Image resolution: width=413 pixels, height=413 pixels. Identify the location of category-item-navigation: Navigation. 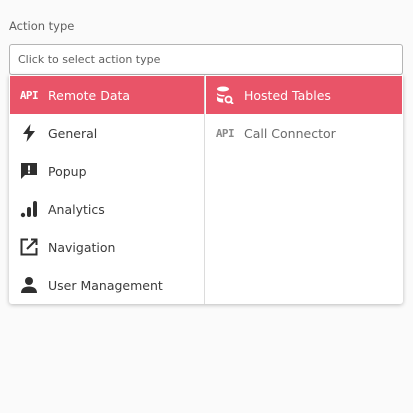
(107, 247).